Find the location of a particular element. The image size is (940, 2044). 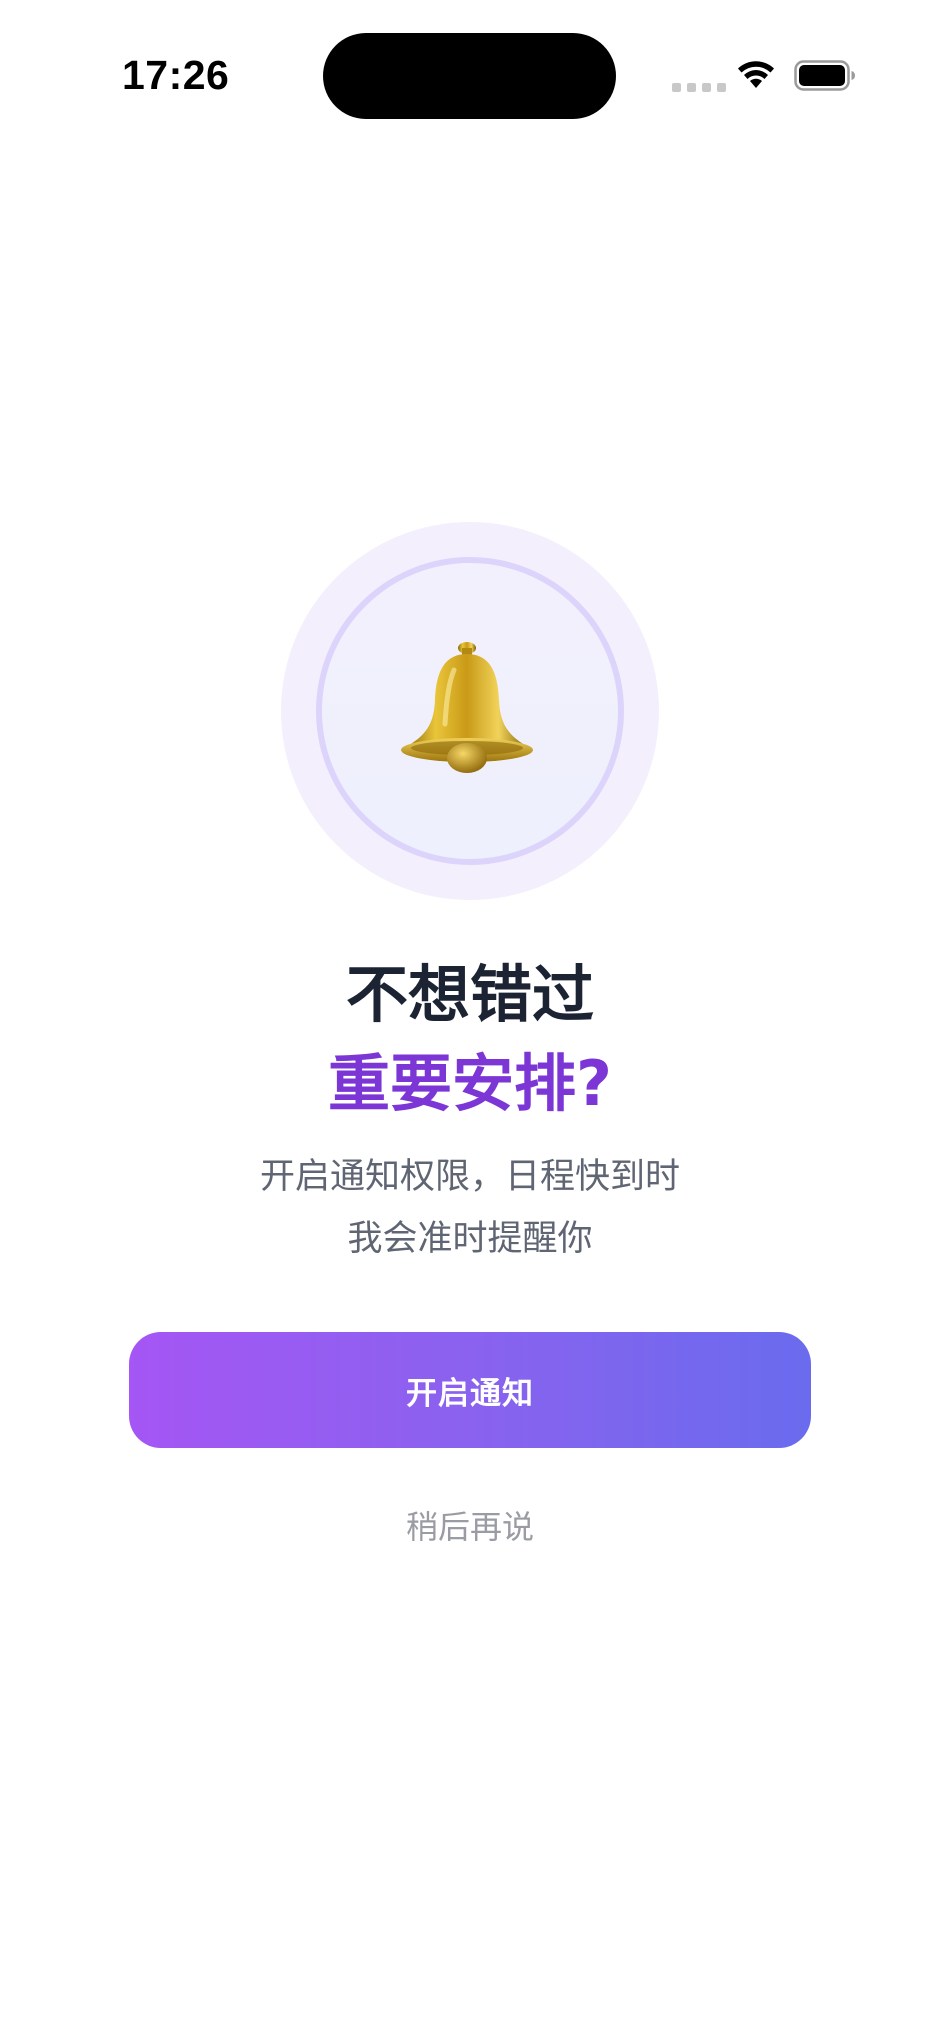

signal-dots-icon is located at coordinates (699, 87).